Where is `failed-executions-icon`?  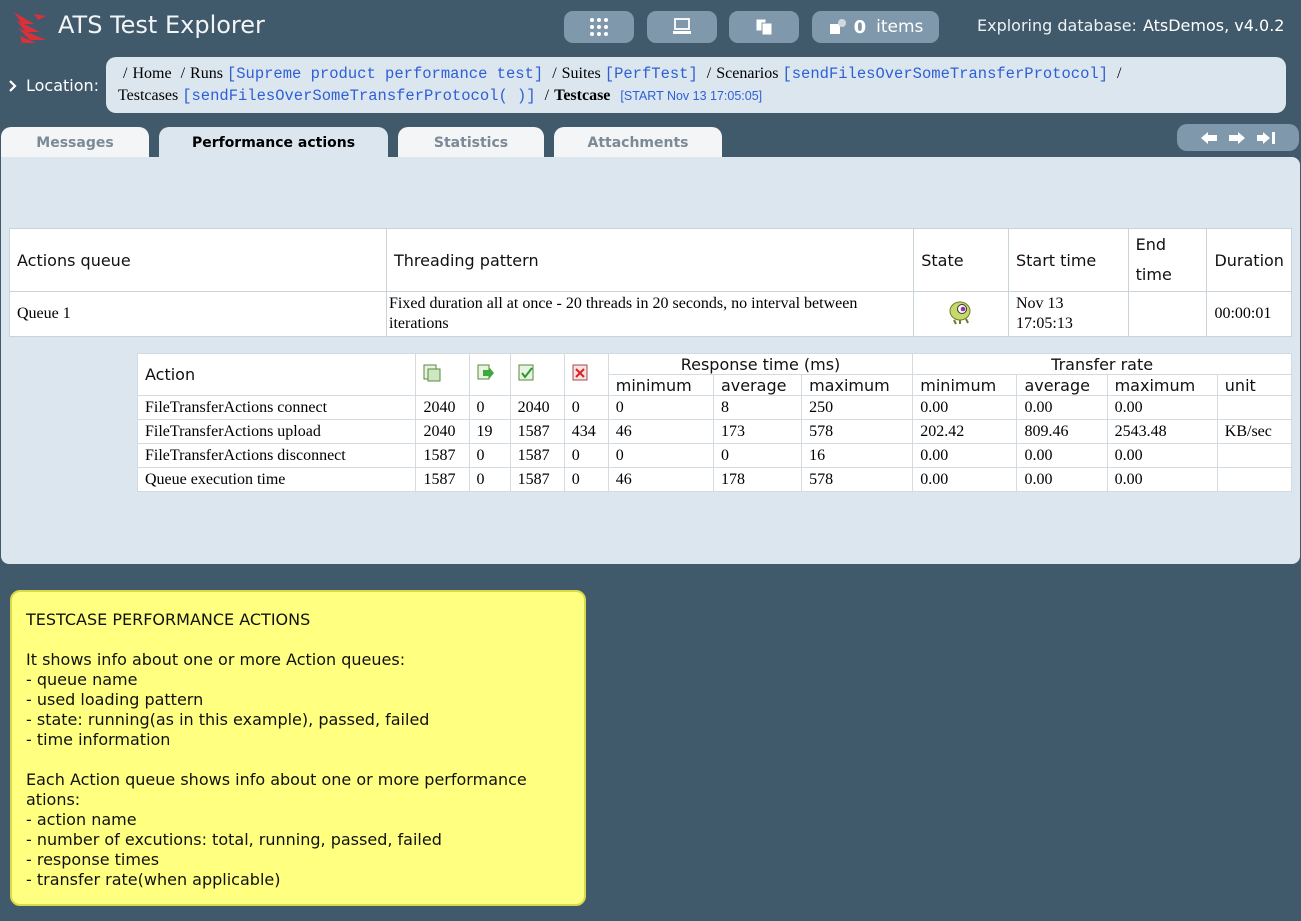 failed-executions-icon is located at coordinates (580, 372).